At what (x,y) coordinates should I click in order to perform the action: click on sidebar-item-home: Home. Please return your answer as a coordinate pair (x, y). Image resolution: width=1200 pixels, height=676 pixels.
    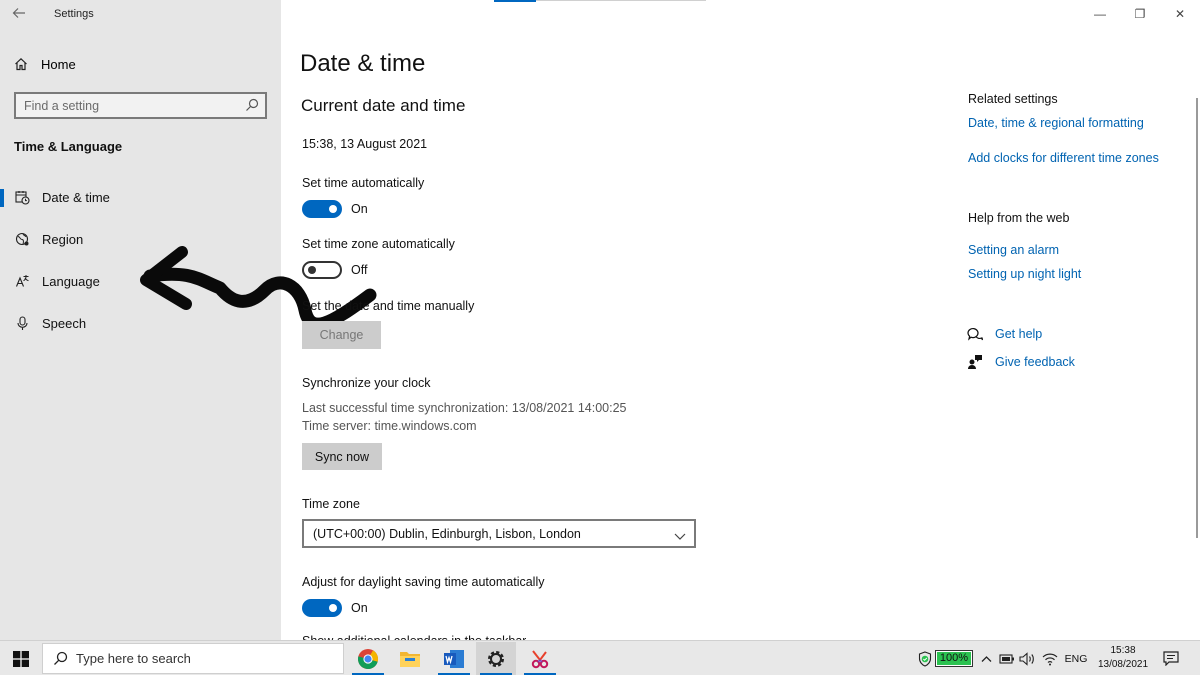
    Looking at the image, I should click on (45, 64).